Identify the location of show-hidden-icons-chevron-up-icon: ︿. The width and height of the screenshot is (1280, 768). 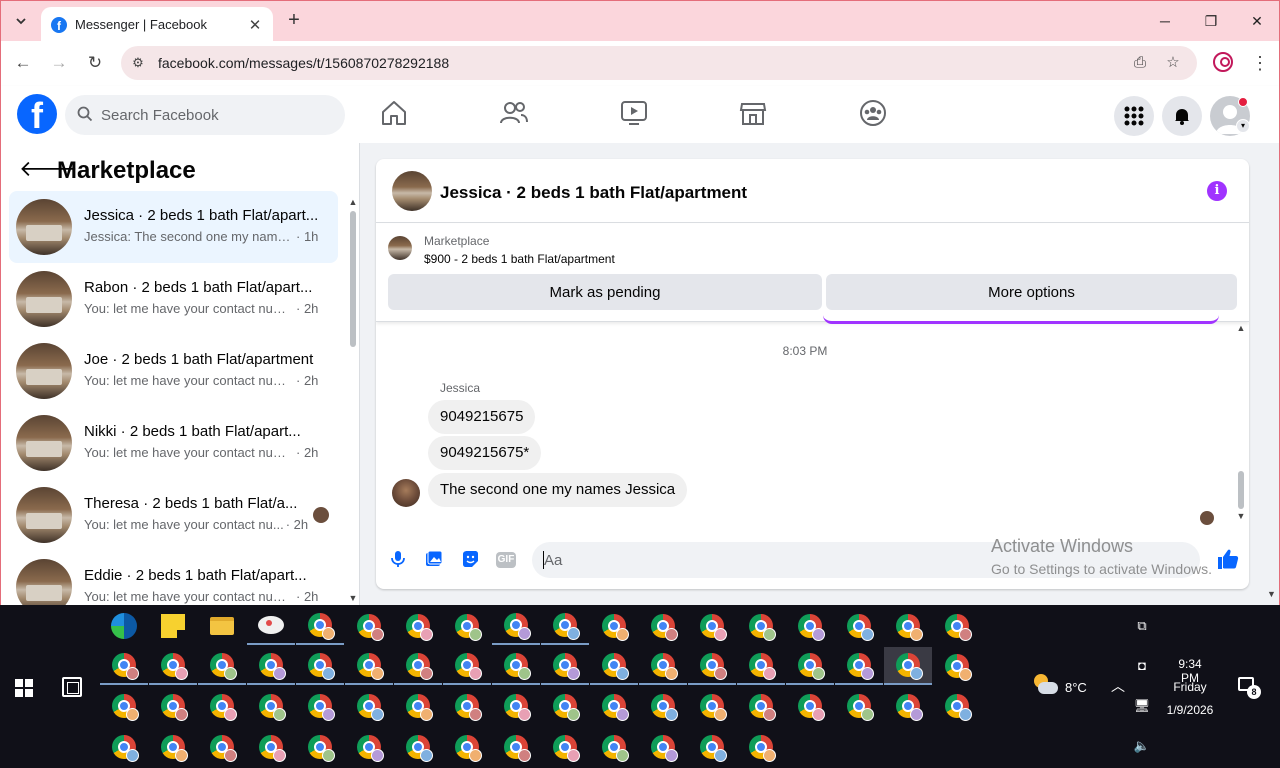
(1118, 686).